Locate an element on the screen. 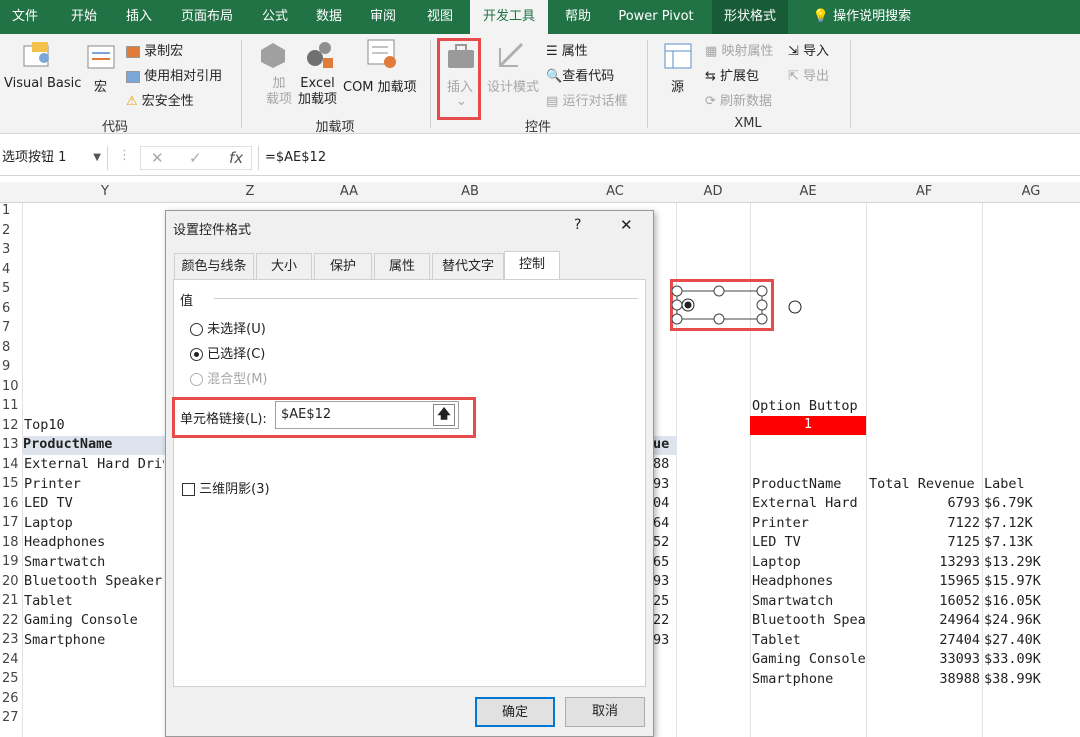 The width and height of the screenshot is (1080, 737). row-header: 12 is located at coordinates (11, 428).